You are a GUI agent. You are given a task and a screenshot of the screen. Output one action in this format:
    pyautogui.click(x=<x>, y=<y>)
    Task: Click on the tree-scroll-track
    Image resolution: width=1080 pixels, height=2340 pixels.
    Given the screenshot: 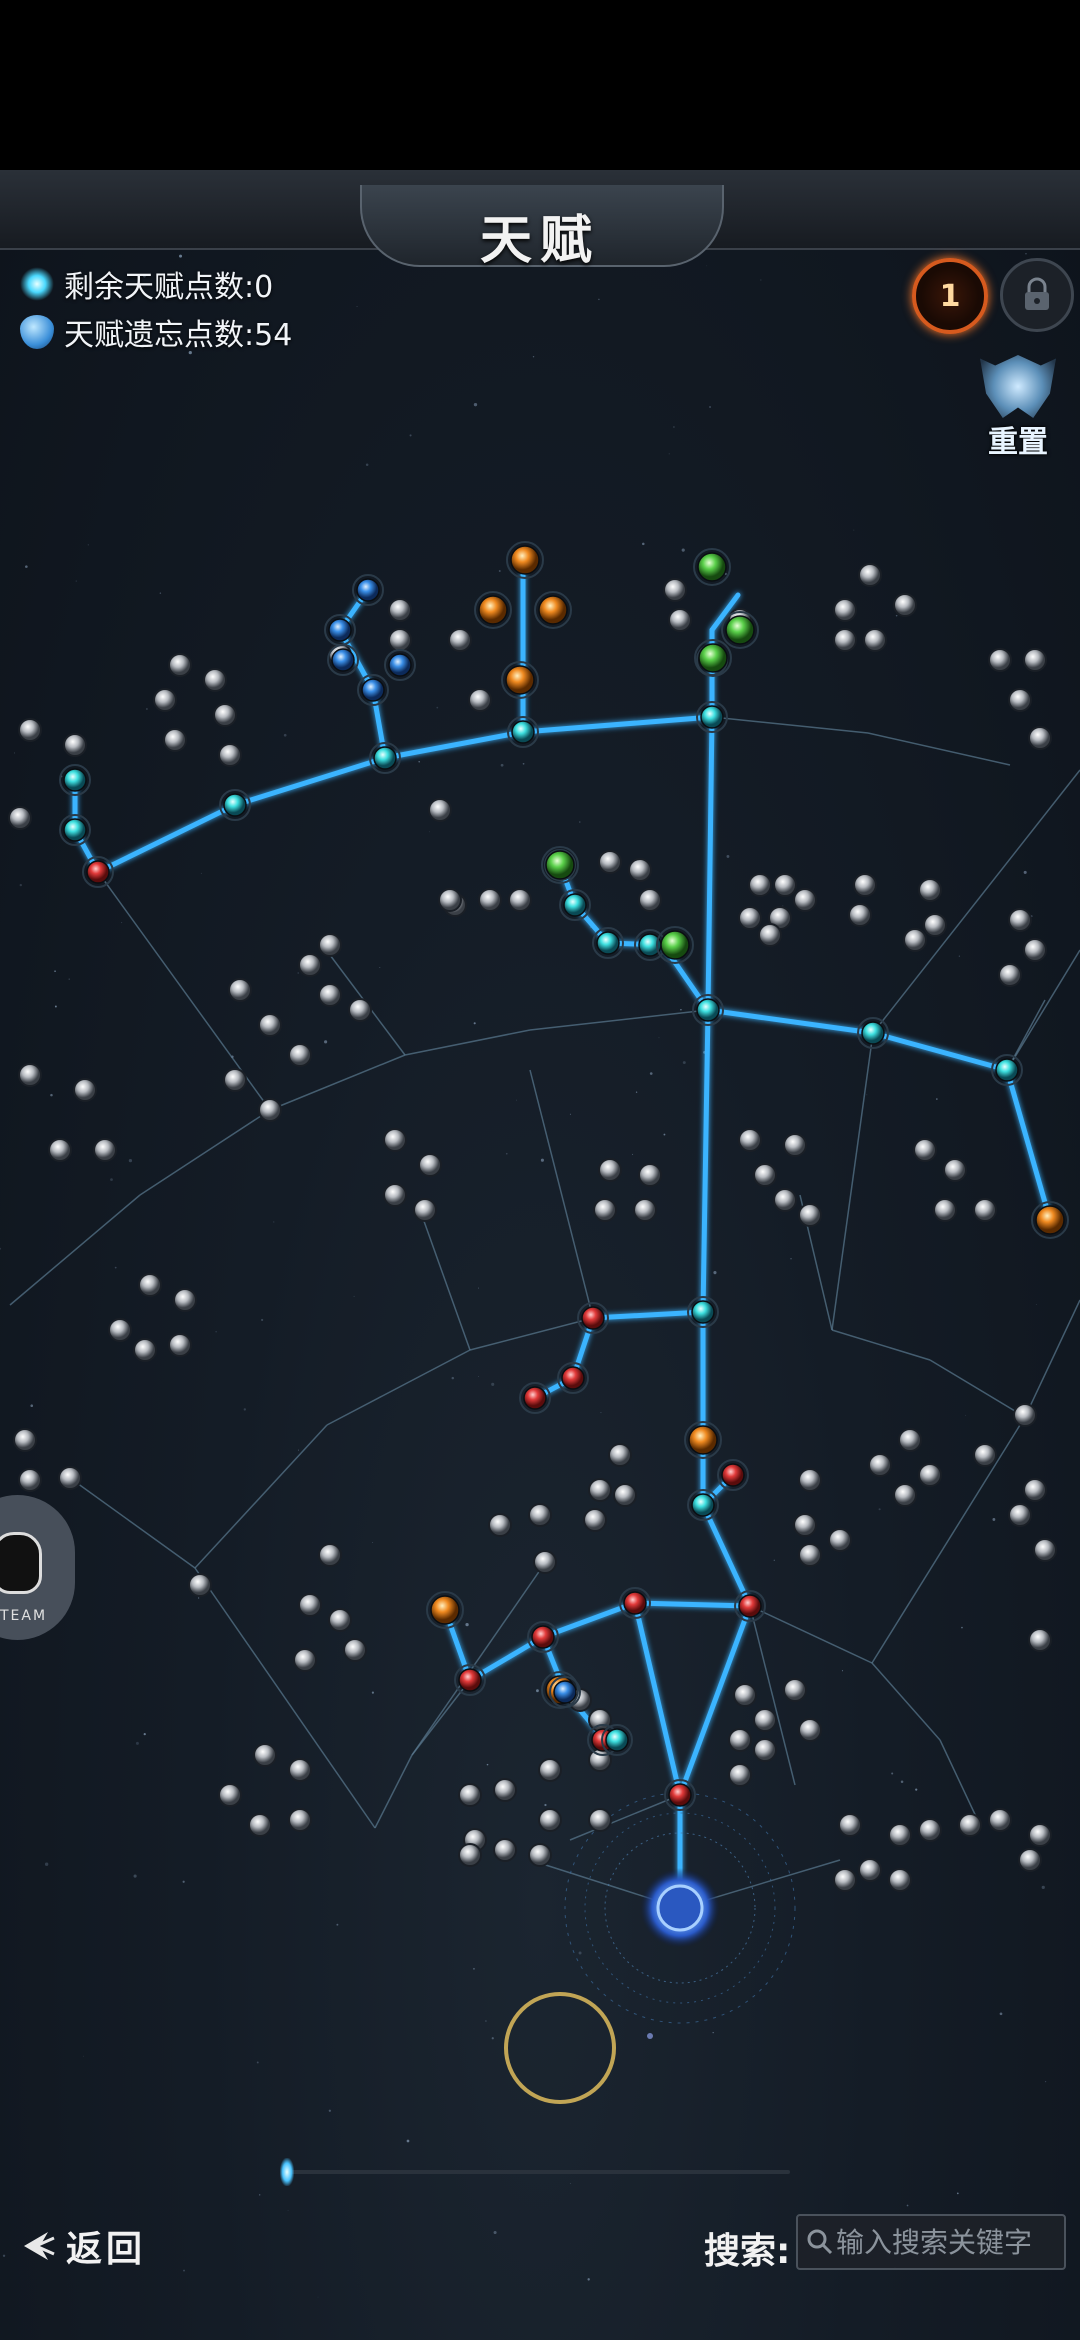 What is the action you would take?
    pyautogui.click(x=537, y=2172)
    